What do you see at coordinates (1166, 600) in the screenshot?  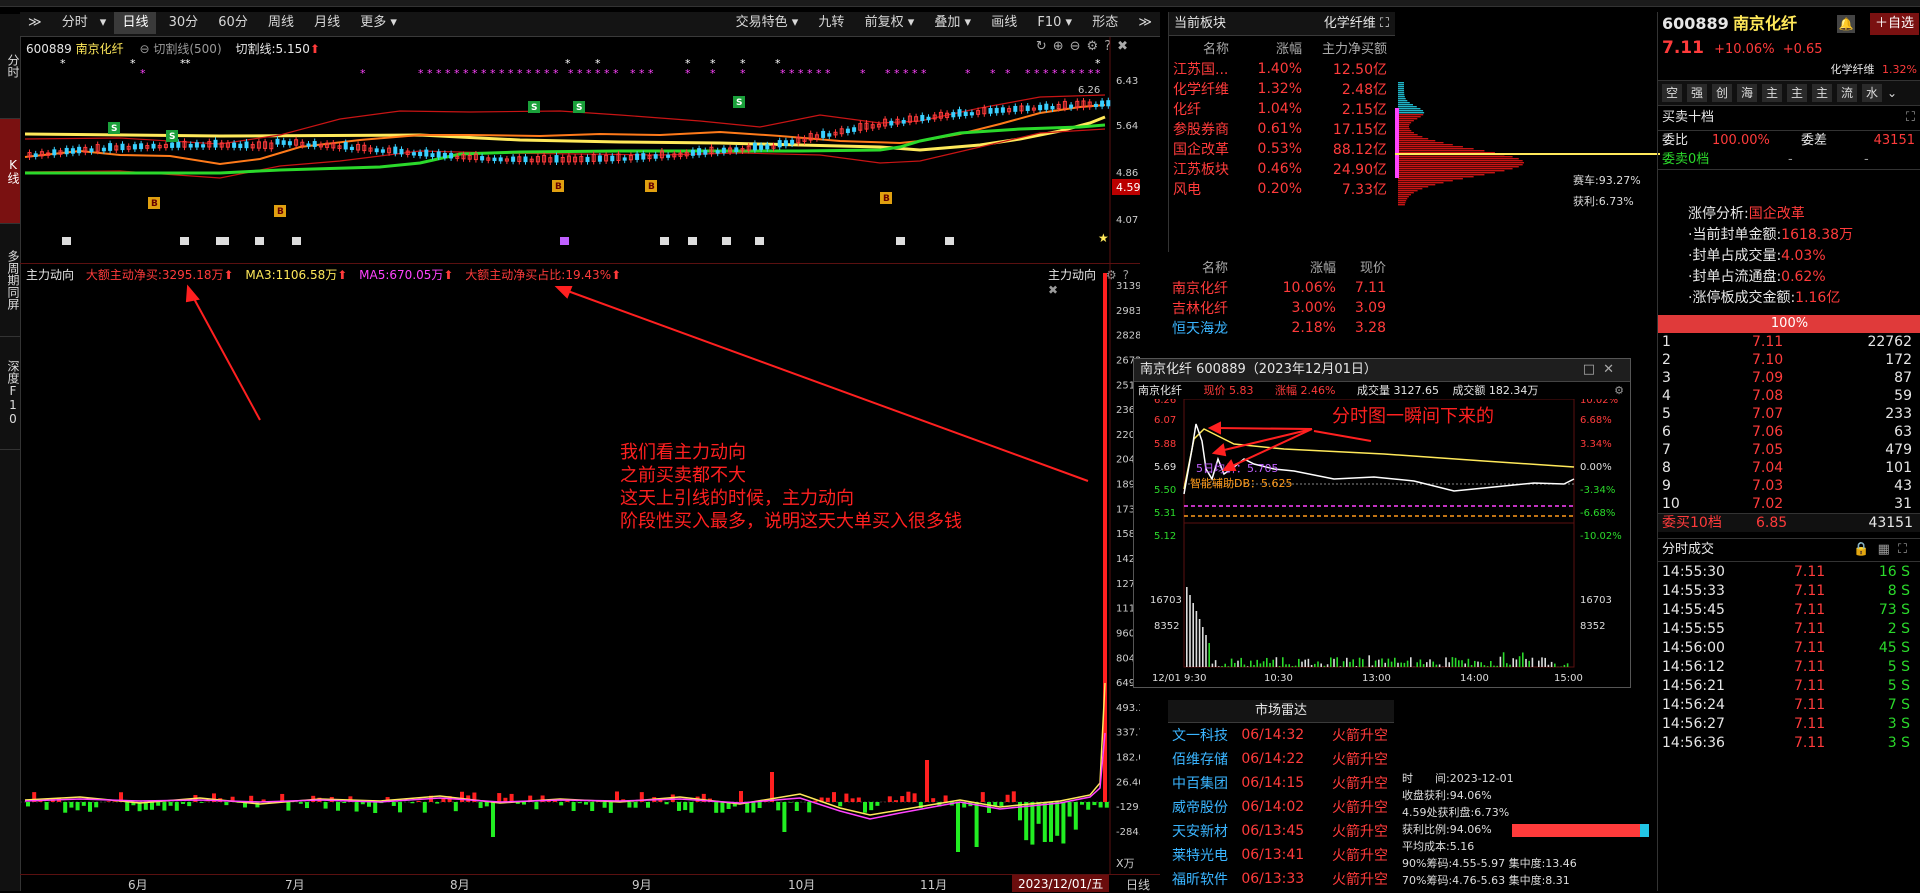 I see `popup-vol-tick: 16703` at bounding box center [1166, 600].